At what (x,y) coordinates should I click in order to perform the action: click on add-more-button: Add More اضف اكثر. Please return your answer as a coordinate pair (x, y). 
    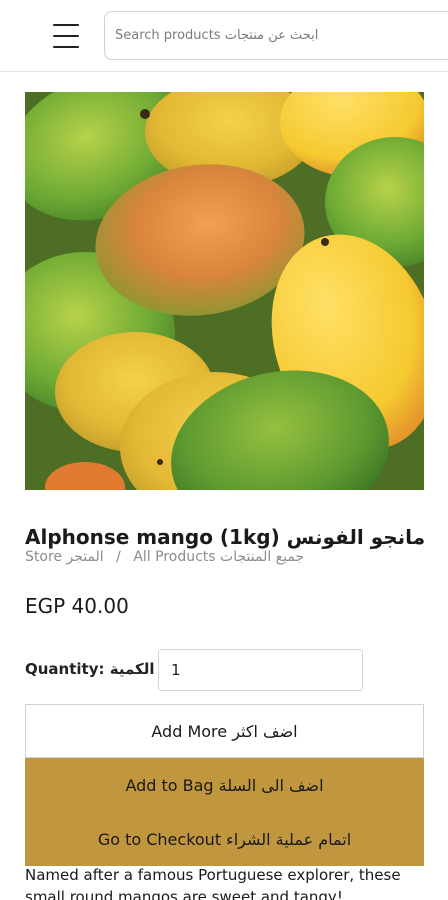
    Looking at the image, I should click on (224, 731).